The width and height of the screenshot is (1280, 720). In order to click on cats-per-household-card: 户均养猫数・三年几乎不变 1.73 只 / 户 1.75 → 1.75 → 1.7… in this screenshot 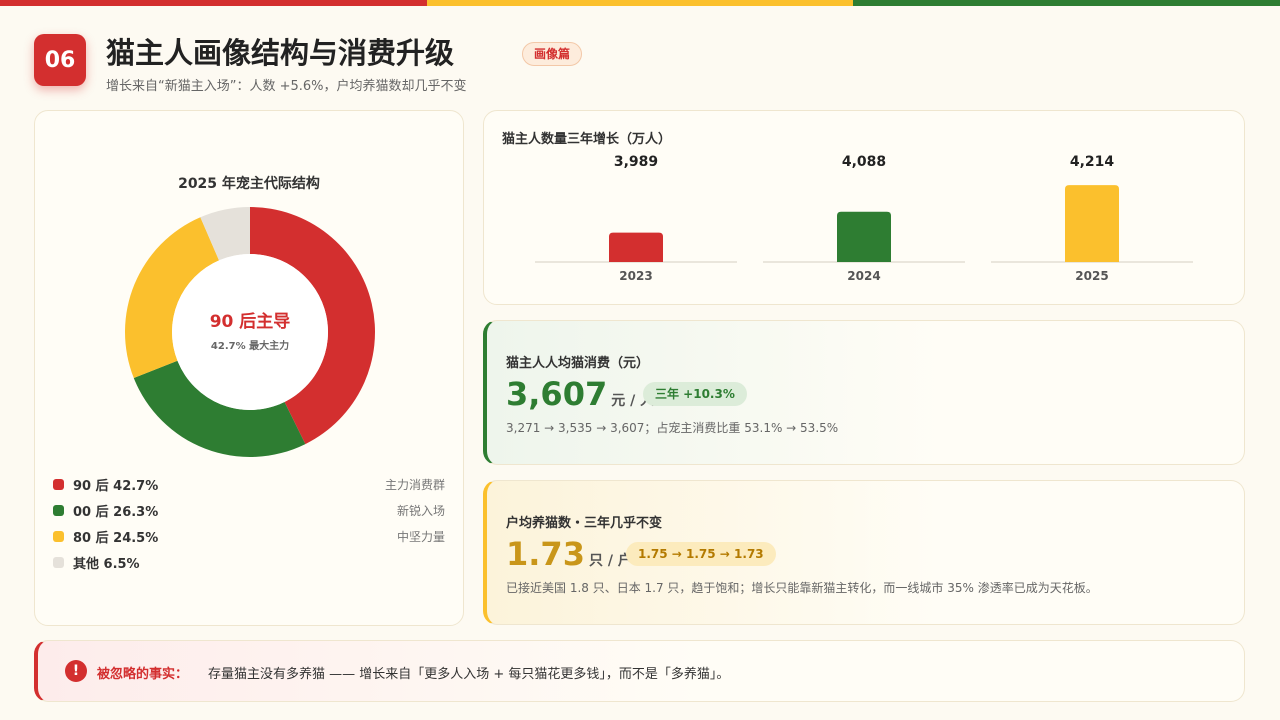, I will do `click(864, 552)`.